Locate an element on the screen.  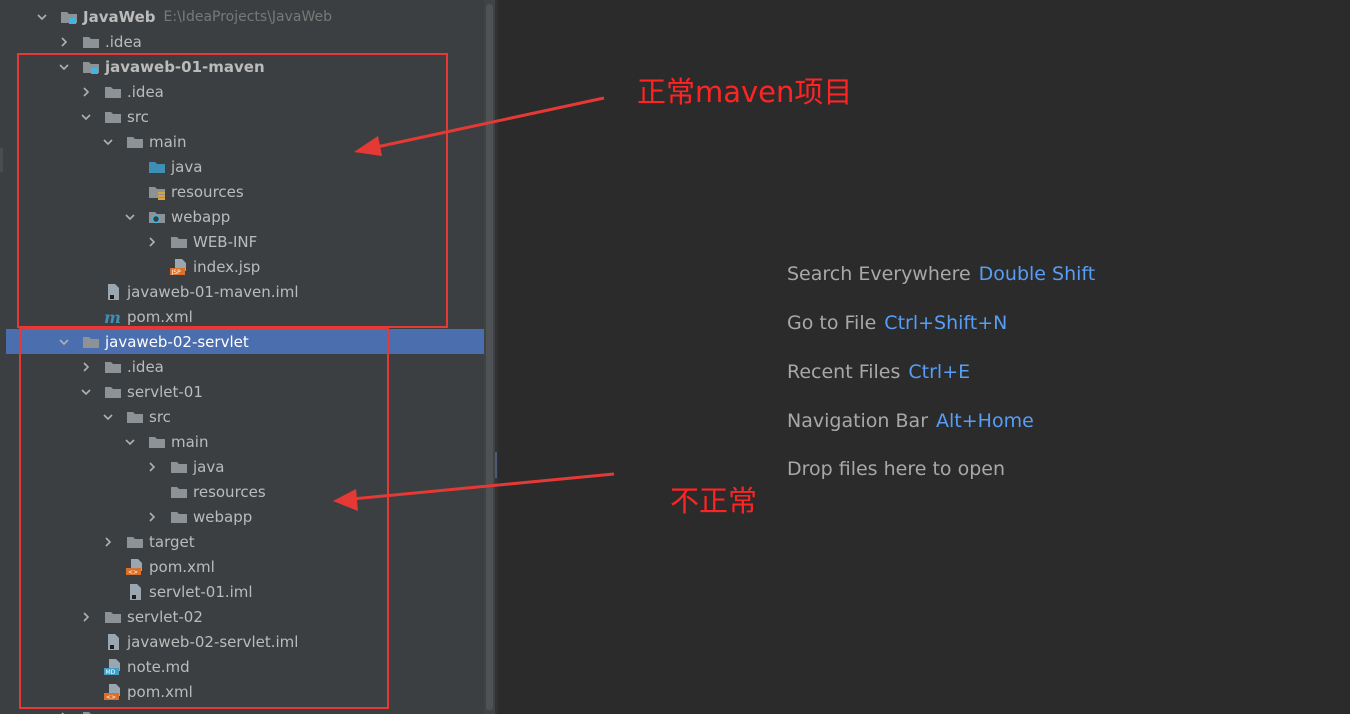
arrow-abnormal-head is located at coordinates (345, 500).